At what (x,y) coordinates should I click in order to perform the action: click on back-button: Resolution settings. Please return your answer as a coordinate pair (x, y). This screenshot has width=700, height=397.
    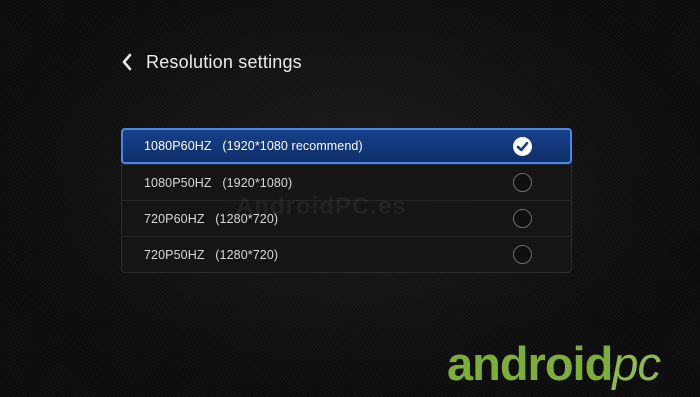
    Looking at the image, I should click on (211, 62).